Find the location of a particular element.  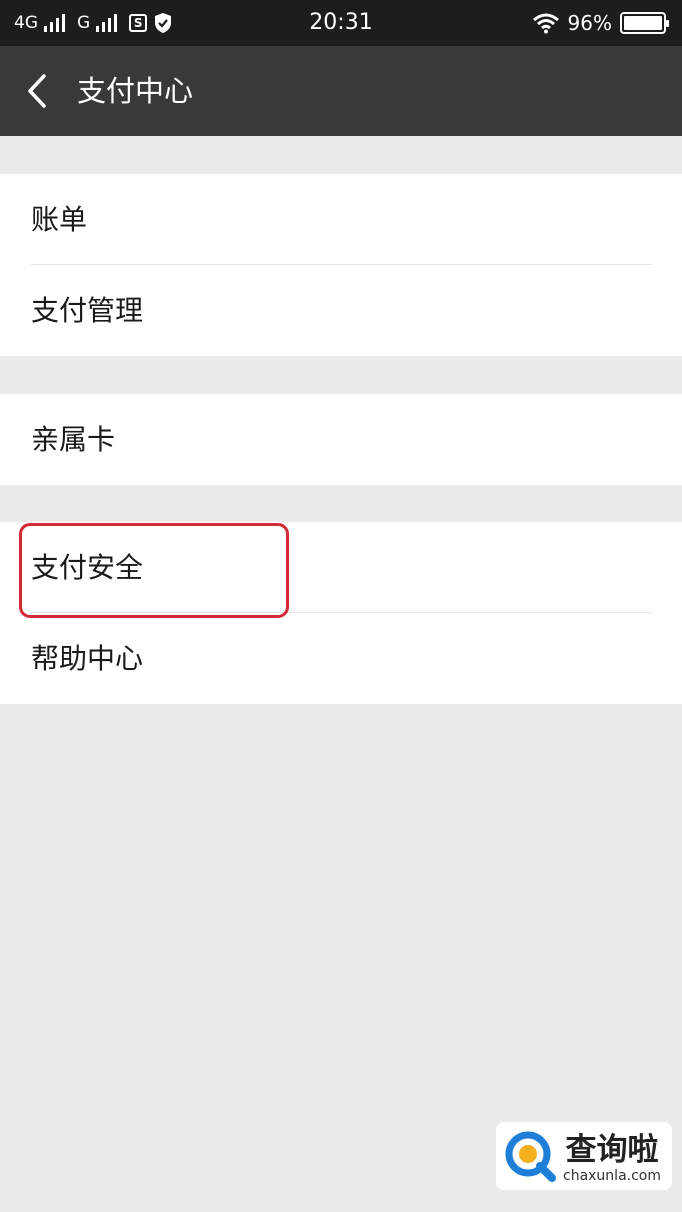

watermark-logo: 查询啦 chaxunla.com is located at coordinates (584, 1156).